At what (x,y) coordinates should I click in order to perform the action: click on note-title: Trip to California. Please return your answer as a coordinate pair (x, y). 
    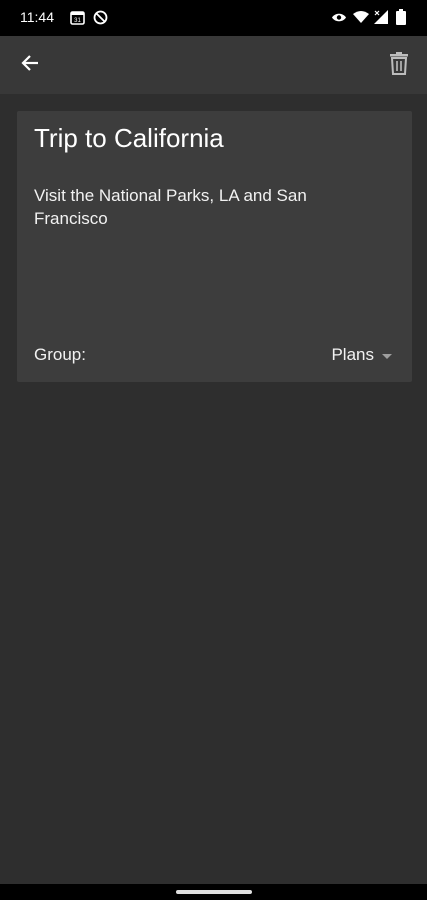
    Looking at the image, I should click on (129, 138).